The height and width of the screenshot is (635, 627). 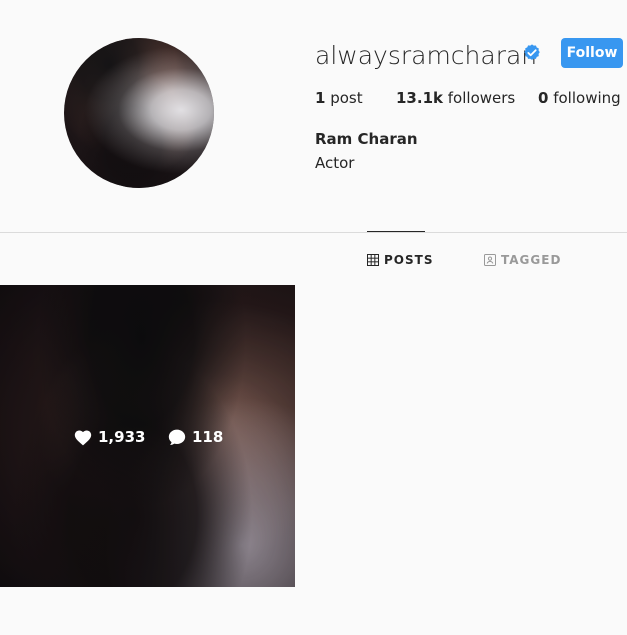 I want to click on verified-icon, so click(x=532, y=52).